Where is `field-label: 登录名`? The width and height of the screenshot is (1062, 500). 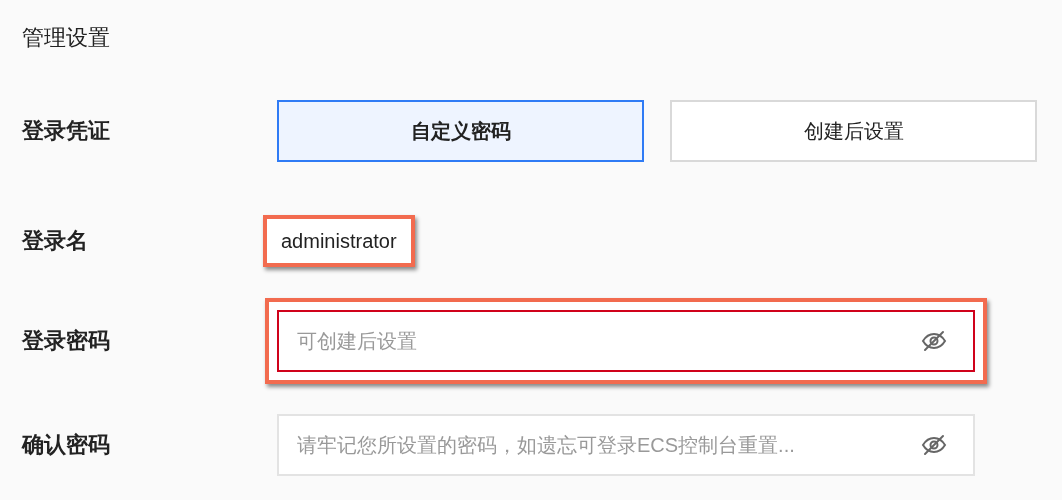
field-label: 登录名 is located at coordinates (55, 241).